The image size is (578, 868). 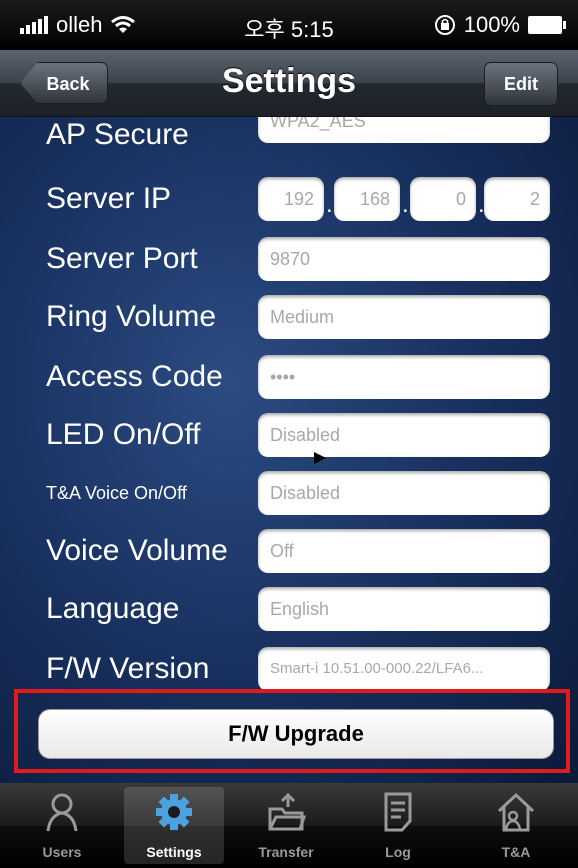 I want to click on ring-volume-field: Medium, so click(x=404, y=317).